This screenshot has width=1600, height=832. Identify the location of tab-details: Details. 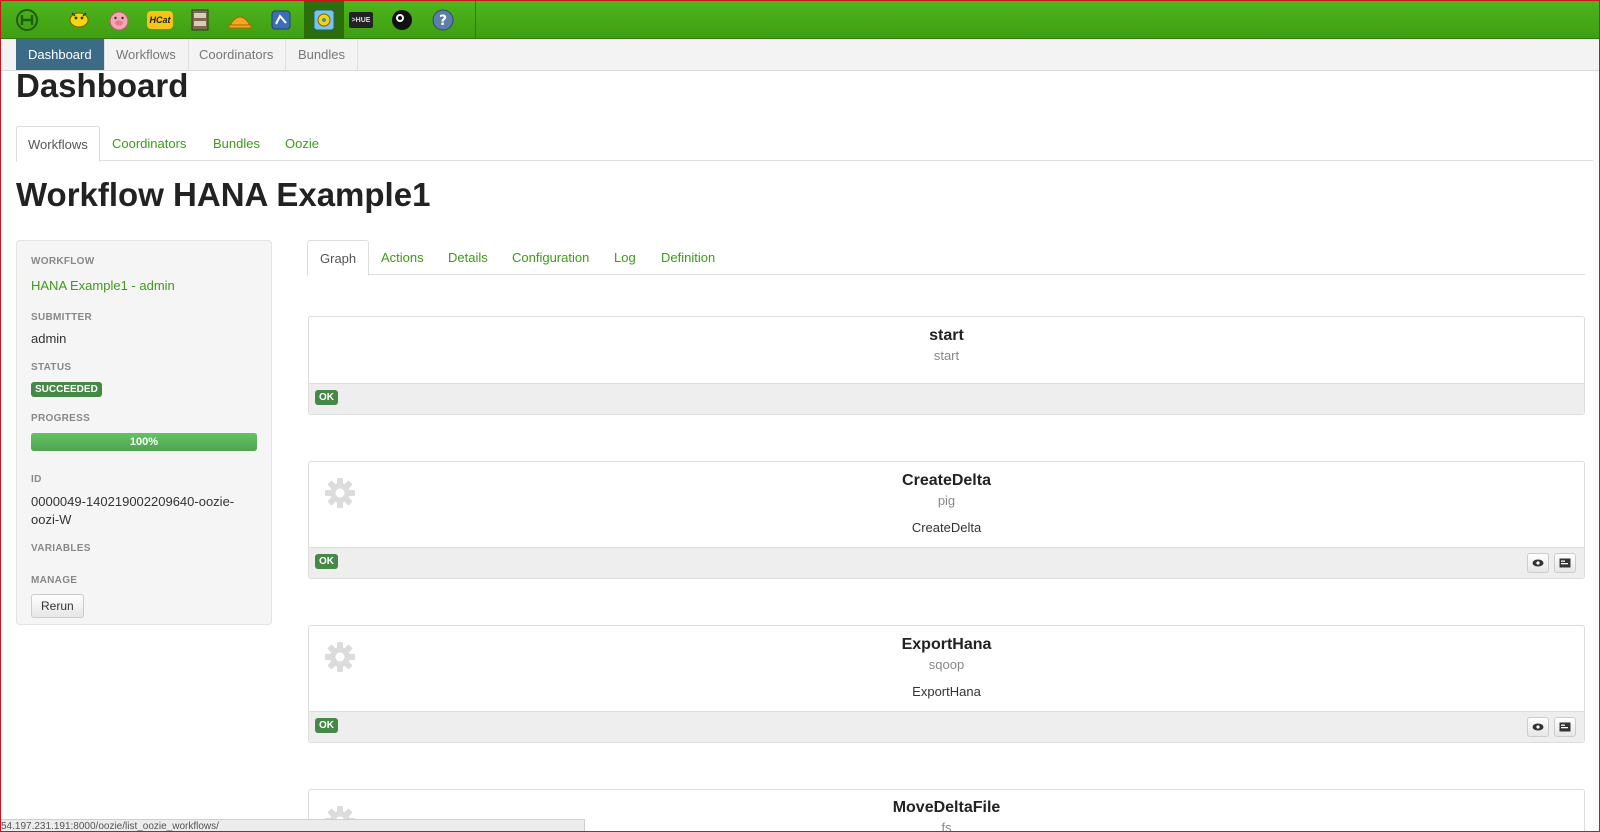
(468, 257).